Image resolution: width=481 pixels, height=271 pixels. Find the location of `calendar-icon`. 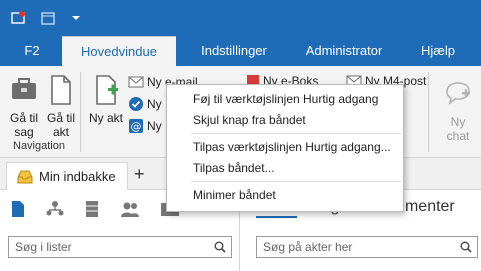

calendar-icon is located at coordinates (48, 18).